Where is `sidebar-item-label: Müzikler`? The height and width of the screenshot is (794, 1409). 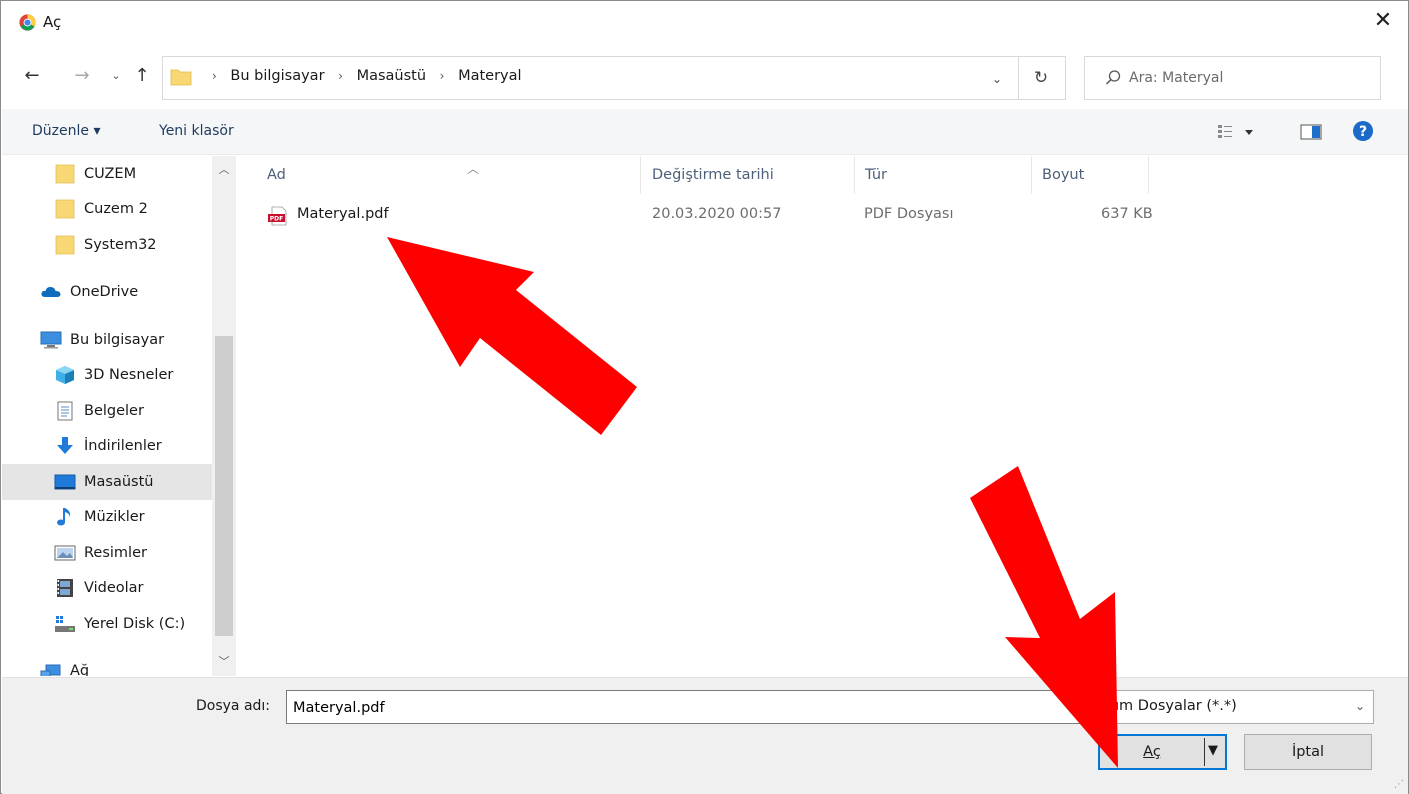 sidebar-item-label: Müzikler is located at coordinates (114, 517).